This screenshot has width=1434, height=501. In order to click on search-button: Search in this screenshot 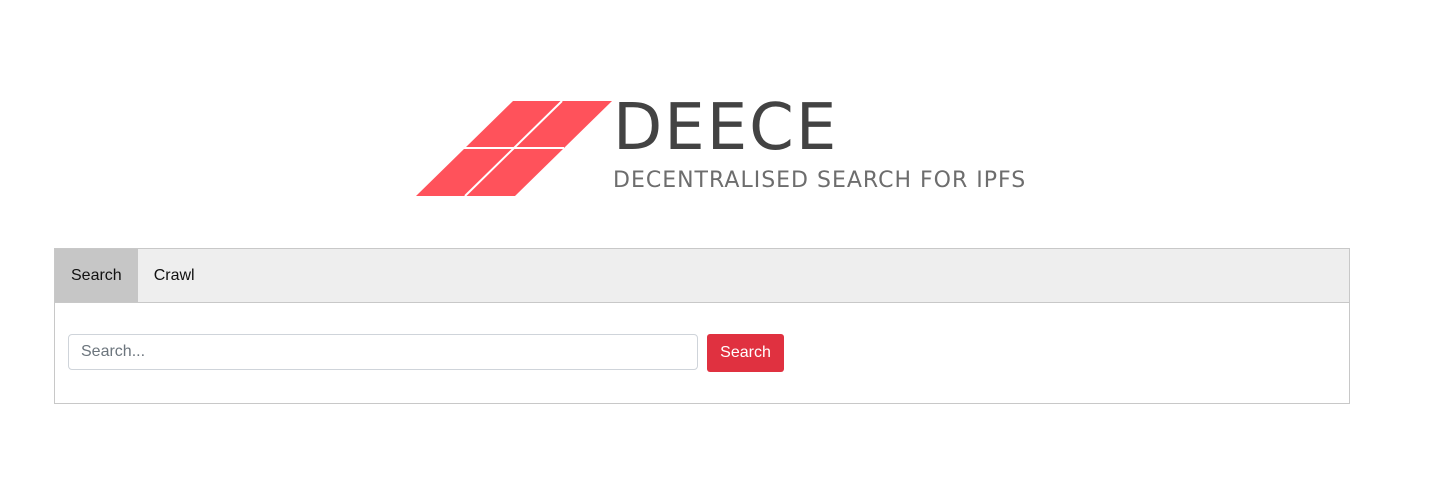, I will do `click(745, 353)`.